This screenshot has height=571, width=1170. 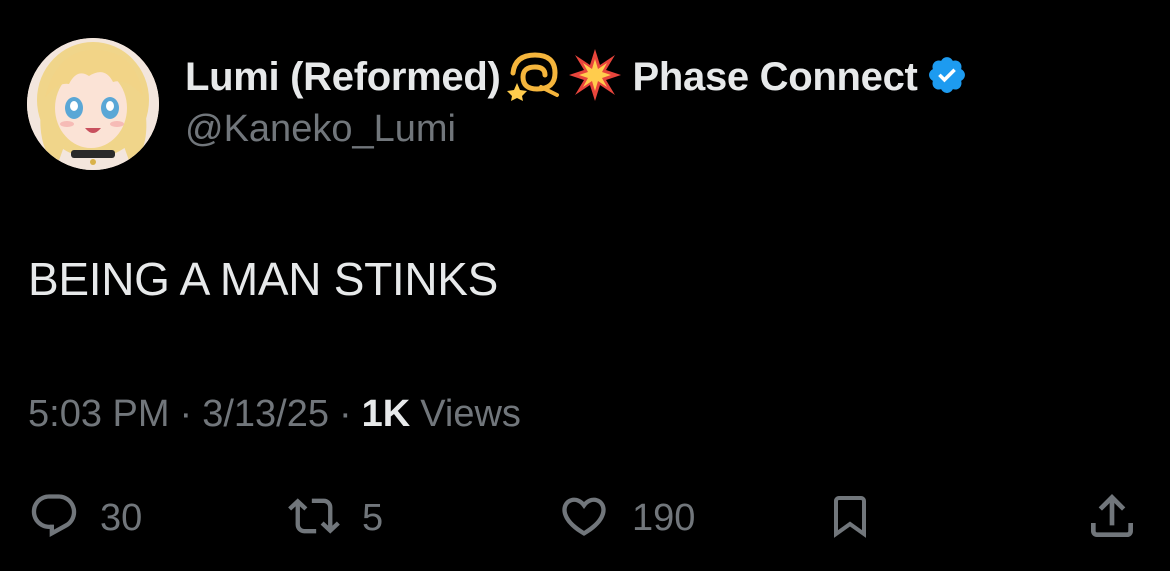 I want to click on heart-icon, so click(x=584, y=518).